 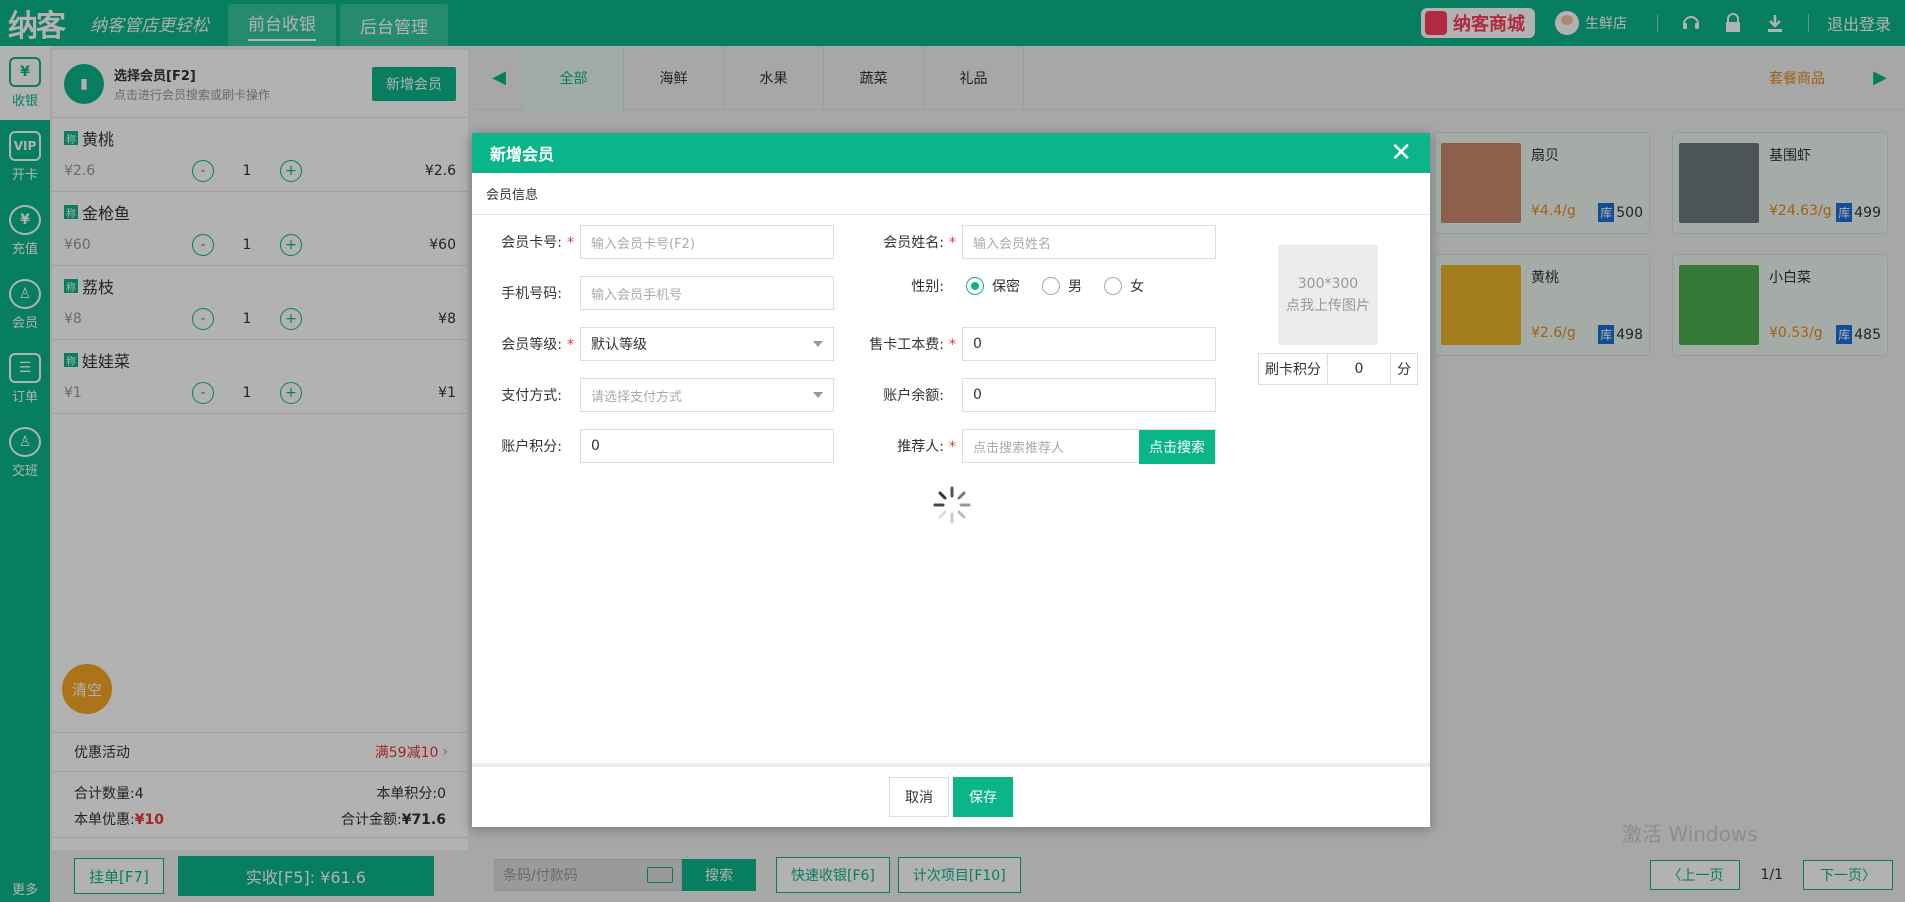 What do you see at coordinates (707, 446) in the screenshot?
I see `points-input: 0` at bounding box center [707, 446].